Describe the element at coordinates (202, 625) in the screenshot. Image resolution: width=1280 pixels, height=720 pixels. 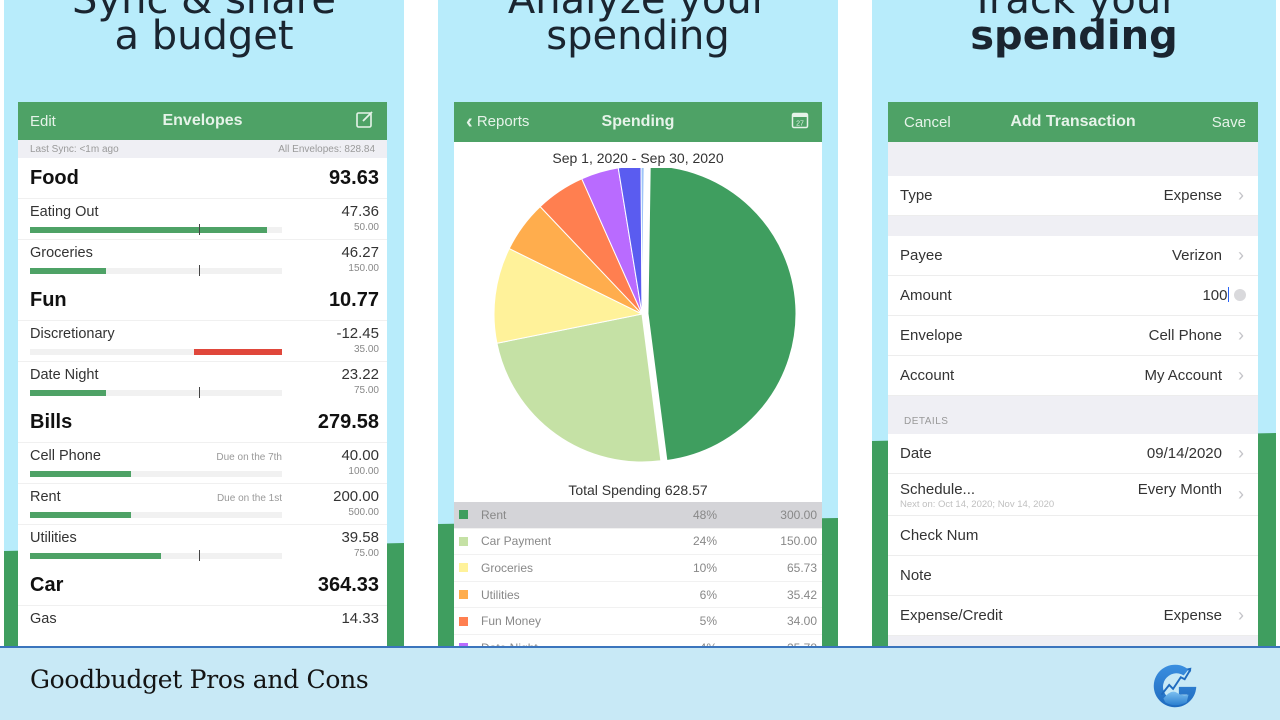
I see `envelope-row: Gas 14.33` at that location.